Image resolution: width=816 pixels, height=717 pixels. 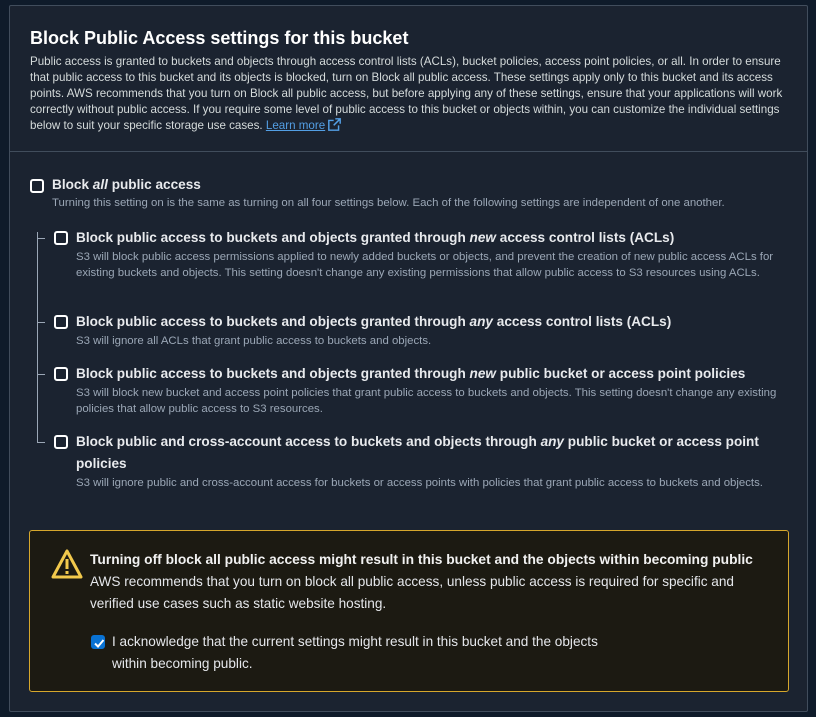 I want to click on external-link-icon, so click(x=335, y=124).